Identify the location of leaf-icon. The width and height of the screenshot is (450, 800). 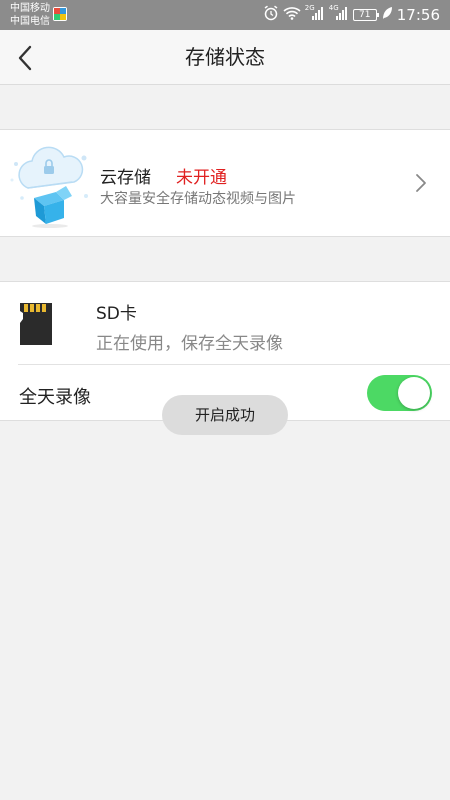
(387, 15).